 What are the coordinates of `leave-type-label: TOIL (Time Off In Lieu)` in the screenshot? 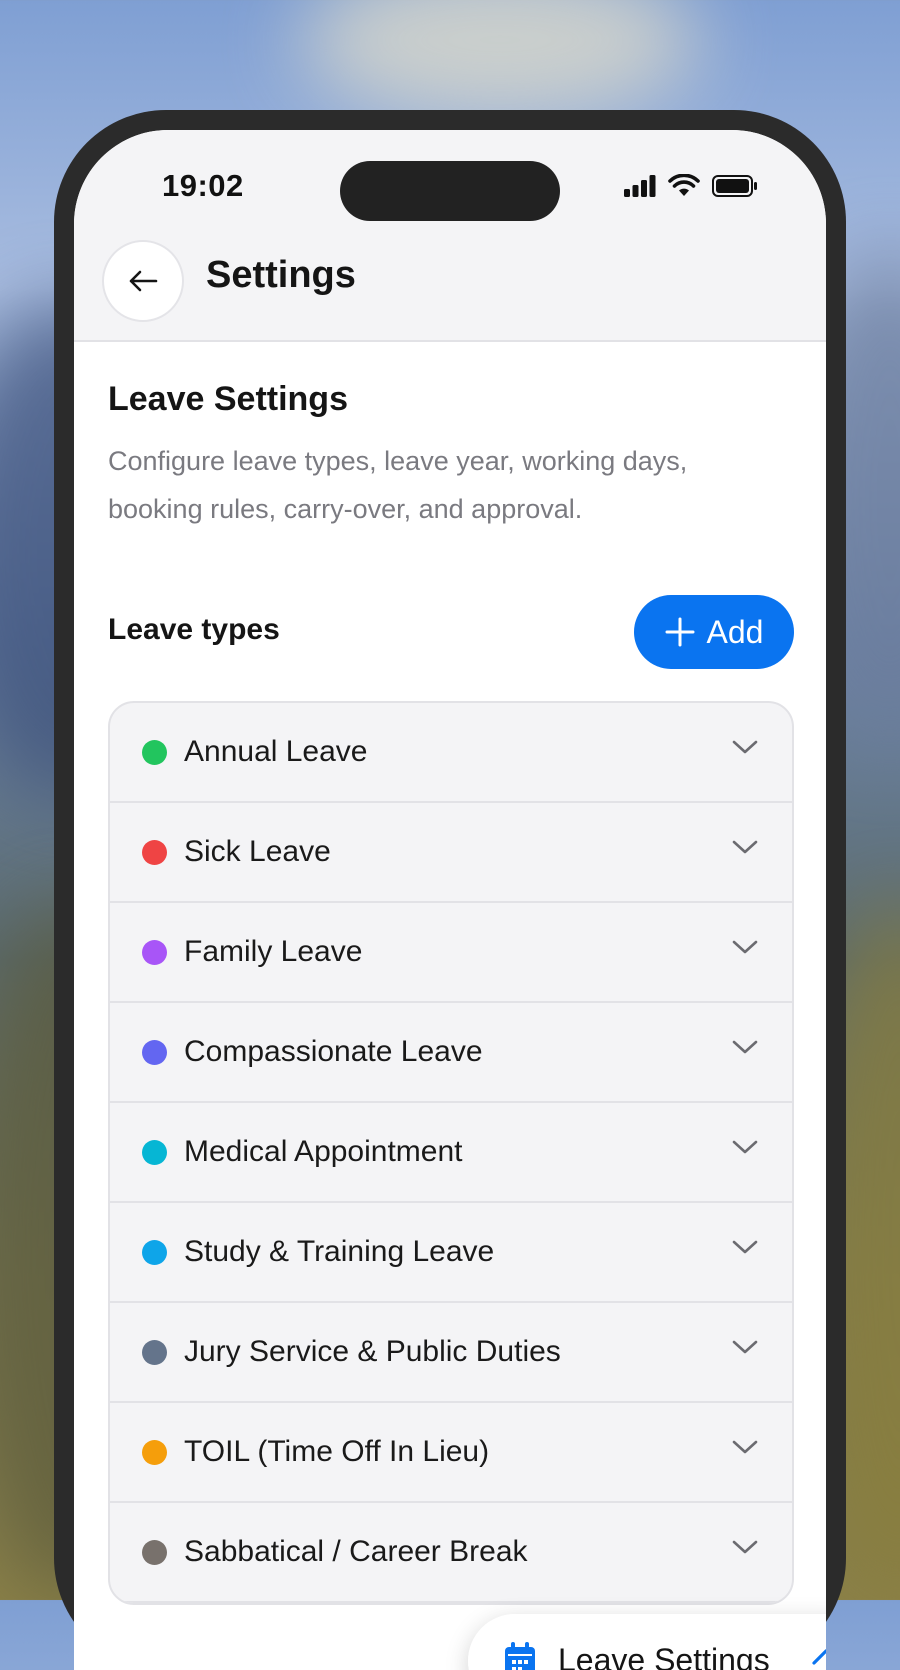 It's located at (337, 1451).